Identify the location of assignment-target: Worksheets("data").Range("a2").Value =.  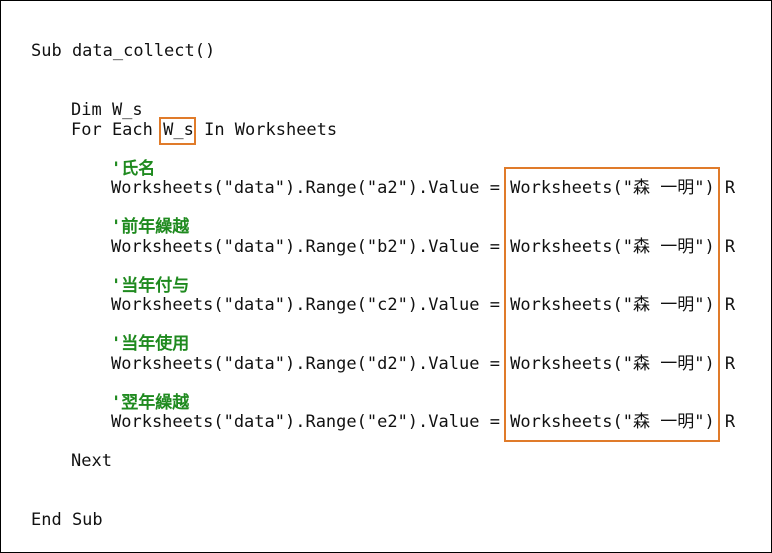
(311, 188).